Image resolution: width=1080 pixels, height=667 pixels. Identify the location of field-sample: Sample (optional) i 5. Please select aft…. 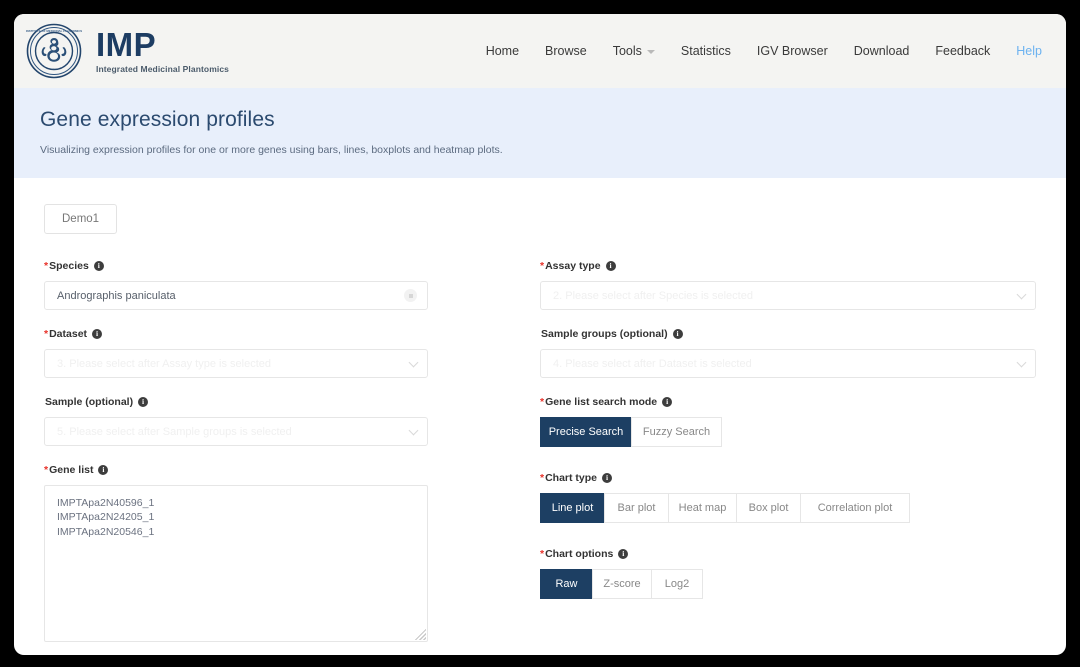
(236, 421).